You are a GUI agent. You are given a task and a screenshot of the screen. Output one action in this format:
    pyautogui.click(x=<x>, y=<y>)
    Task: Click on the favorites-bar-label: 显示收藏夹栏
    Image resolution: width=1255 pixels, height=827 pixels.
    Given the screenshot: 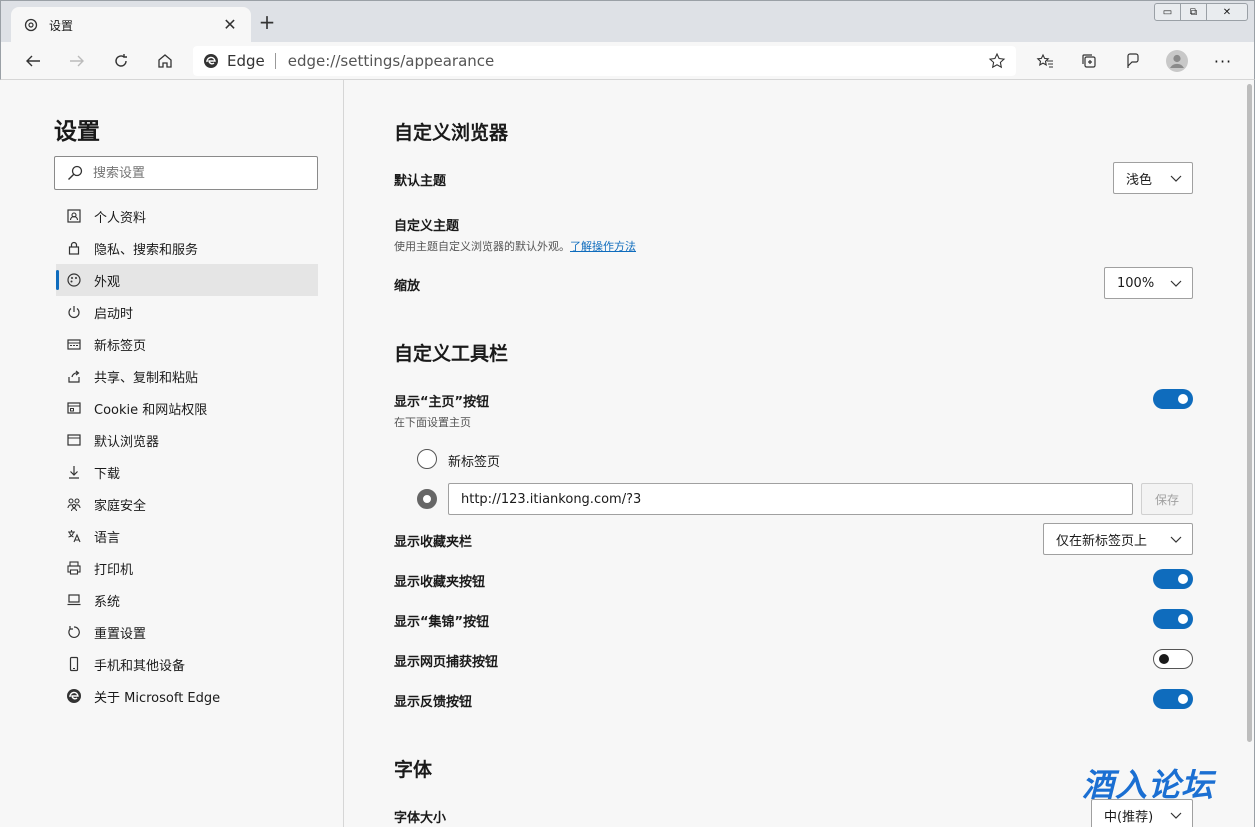 What is the action you would take?
    pyautogui.click(x=433, y=542)
    